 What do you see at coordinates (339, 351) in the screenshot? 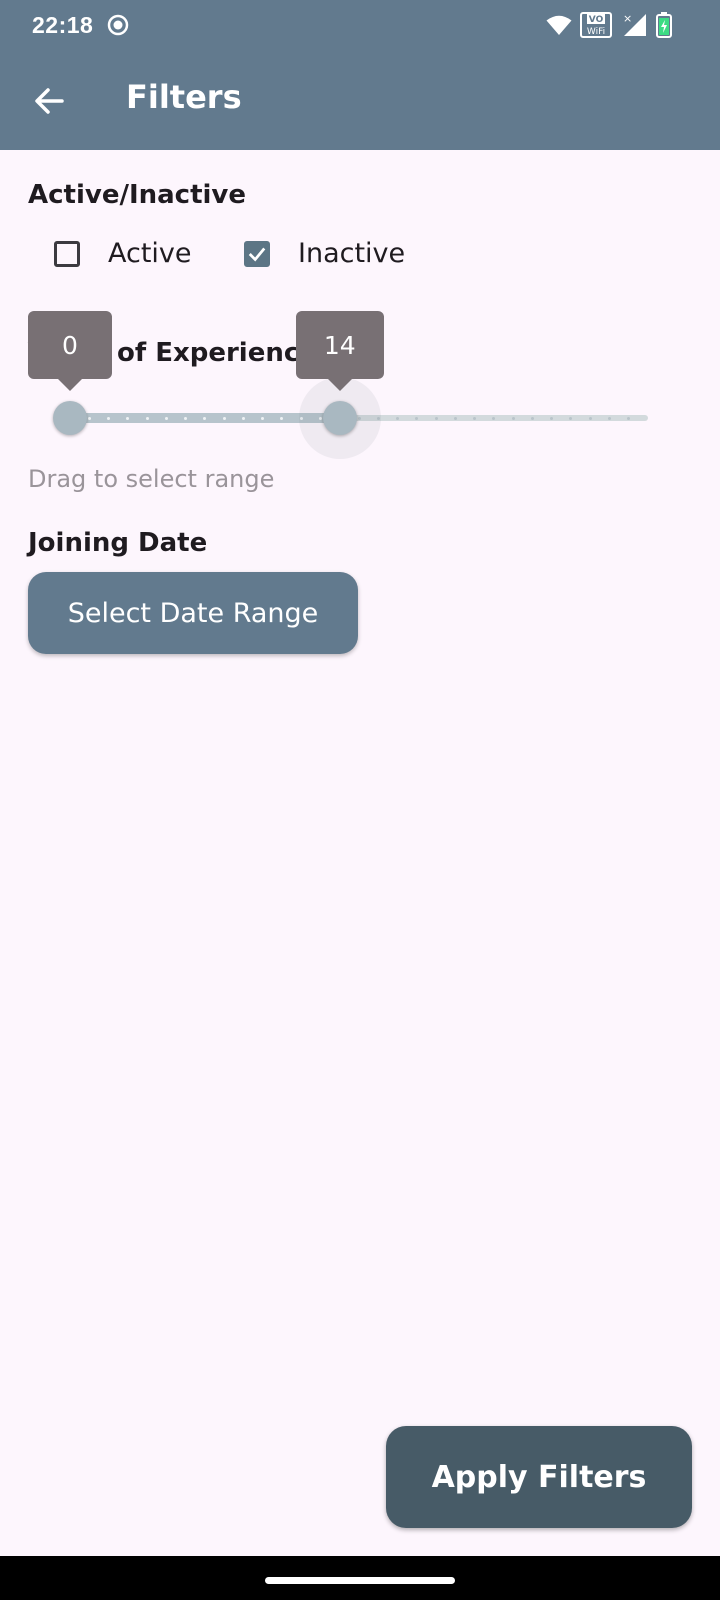
I see `slider-value-high: 14` at bounding box center [339, 351].